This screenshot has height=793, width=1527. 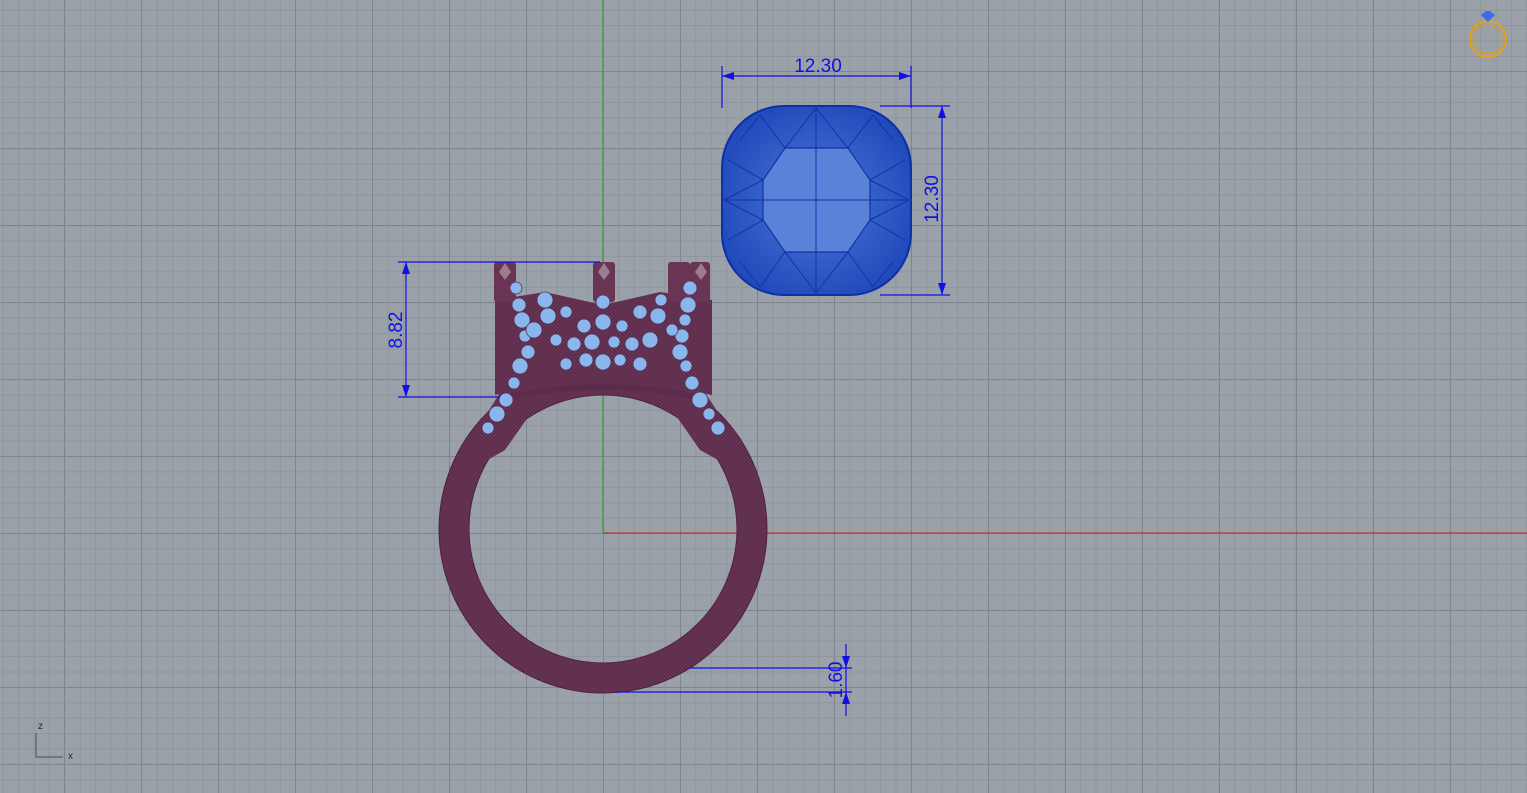 What do you see at coordinates (70, 756) in the screenshot?
I see `axis-gizmo-x-label: x` at bounding box center [70, 756].